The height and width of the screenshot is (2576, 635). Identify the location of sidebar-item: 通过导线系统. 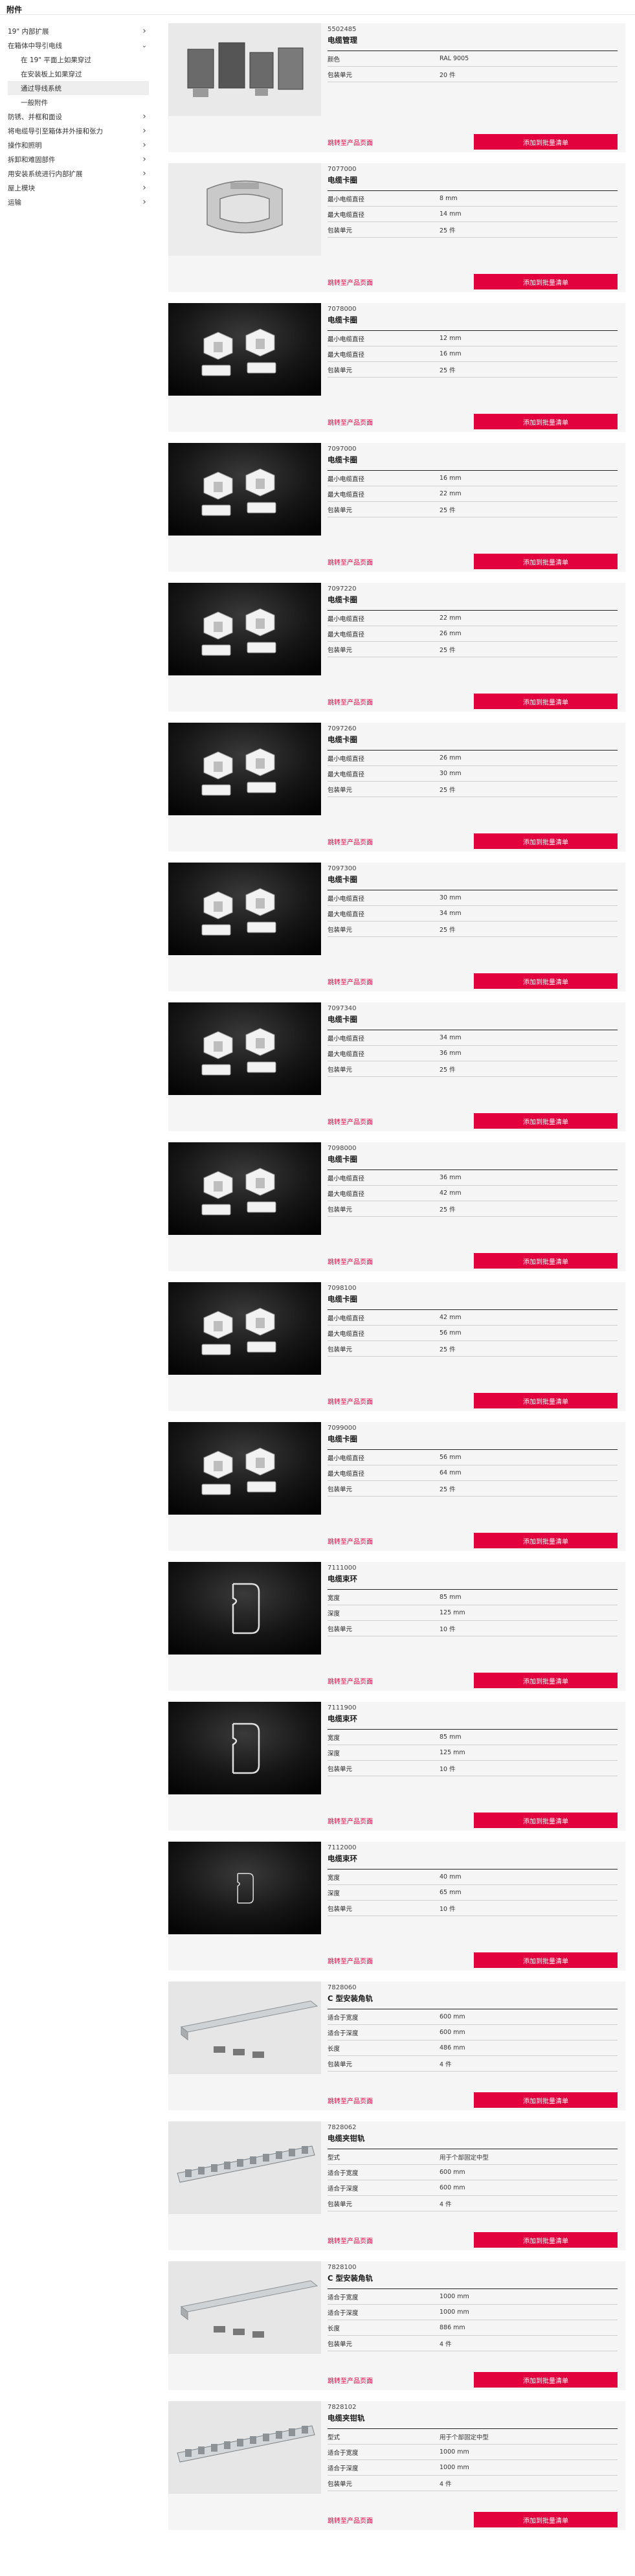
(78, 88).